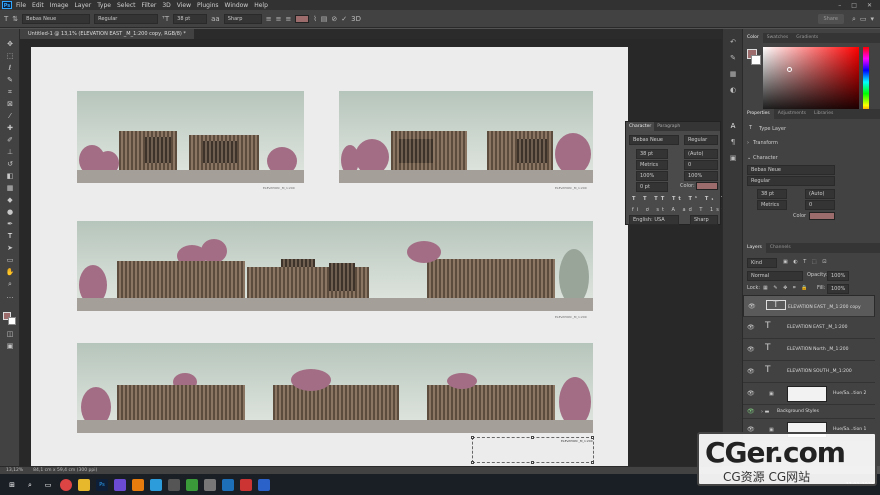 The image size is (880, 495). Describe the element at coordinates (48, 485) in the screenshot. I see `task-view-icon: ▭` at that location.